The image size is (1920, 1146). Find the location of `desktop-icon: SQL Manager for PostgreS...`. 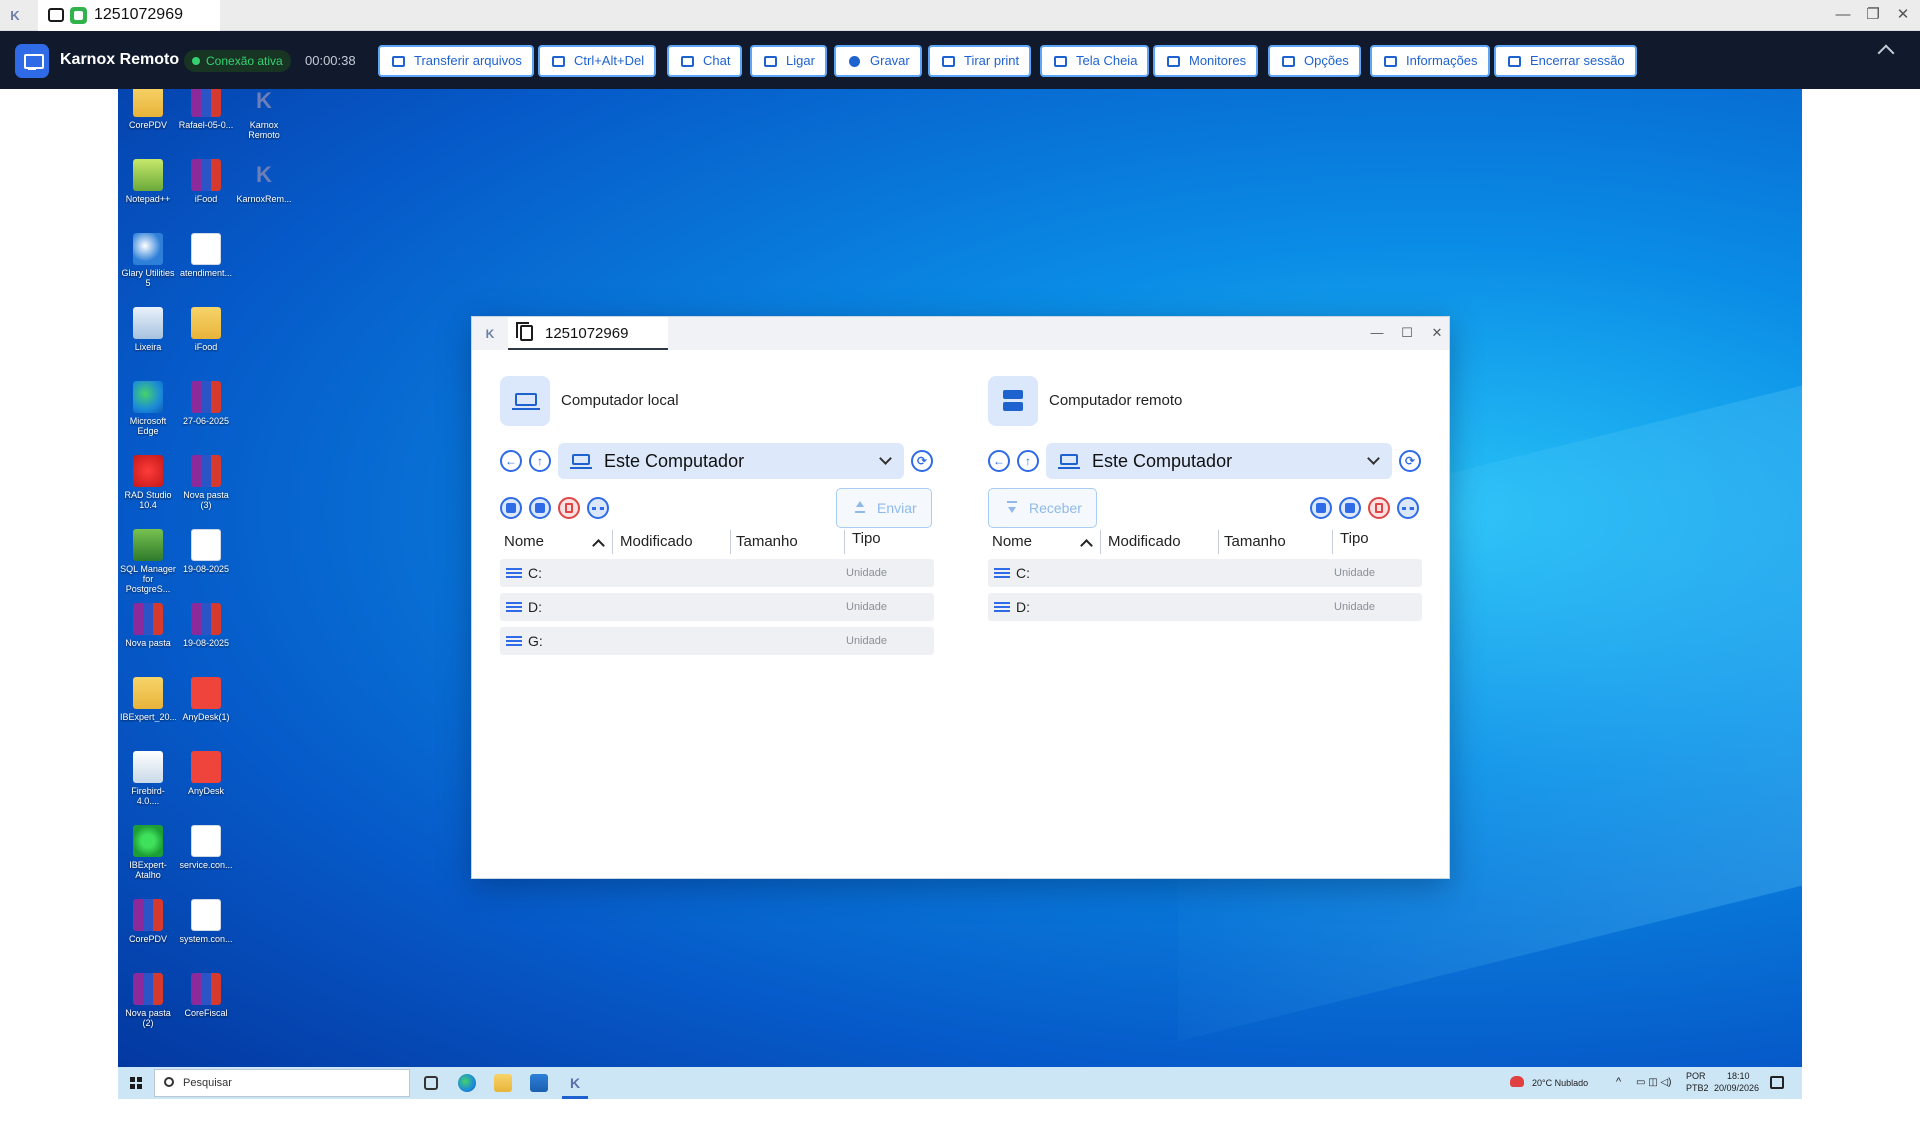

desktop-icon: SQL Manager for PostgreS... is located at coordinates (148, 561).